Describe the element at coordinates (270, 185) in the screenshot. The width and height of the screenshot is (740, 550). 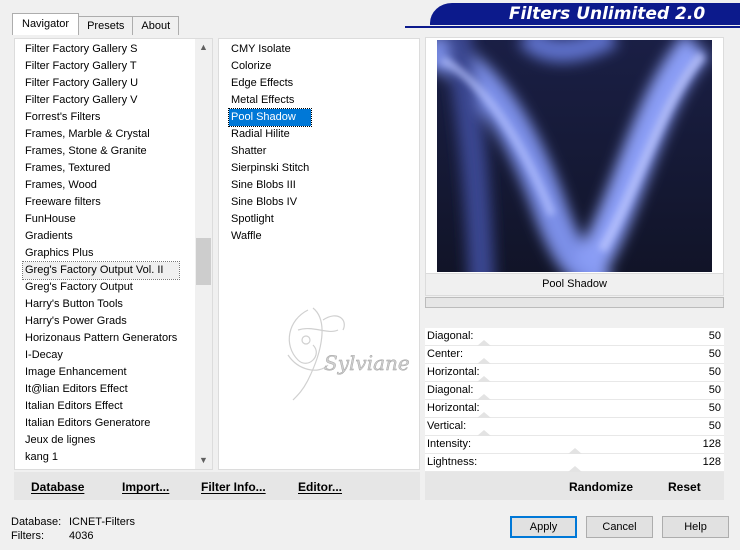
I see `filter-item: Sine Blobs III` at that location.